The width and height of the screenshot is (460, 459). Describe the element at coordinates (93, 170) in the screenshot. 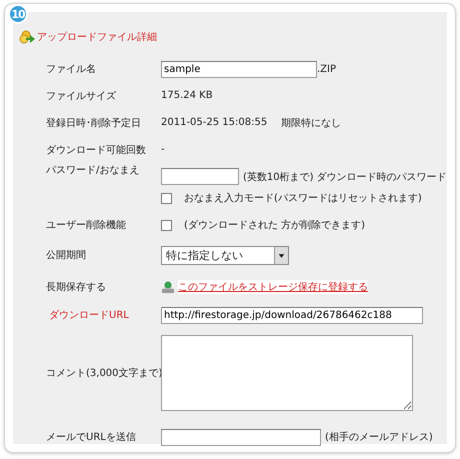

I see `field-label: パスワード/おなまえ` at that location.